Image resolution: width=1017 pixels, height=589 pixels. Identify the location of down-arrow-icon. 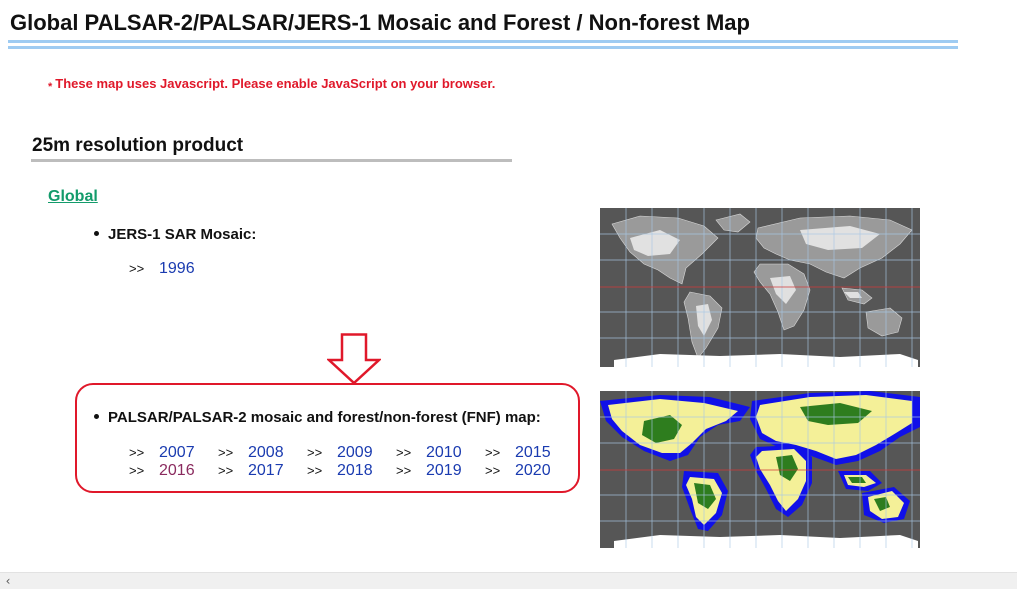
(354, 359).